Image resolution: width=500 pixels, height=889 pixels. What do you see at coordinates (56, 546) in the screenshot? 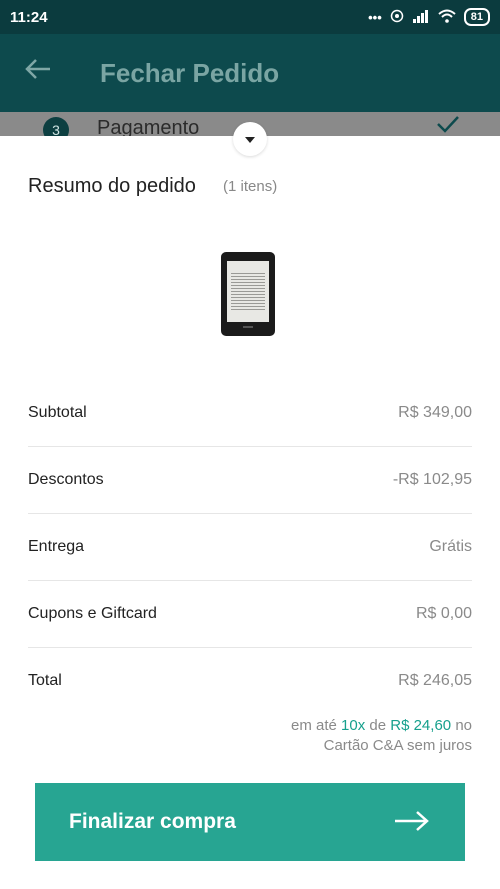
I see `row-label: Entrega` at bounding box center [56, 546].